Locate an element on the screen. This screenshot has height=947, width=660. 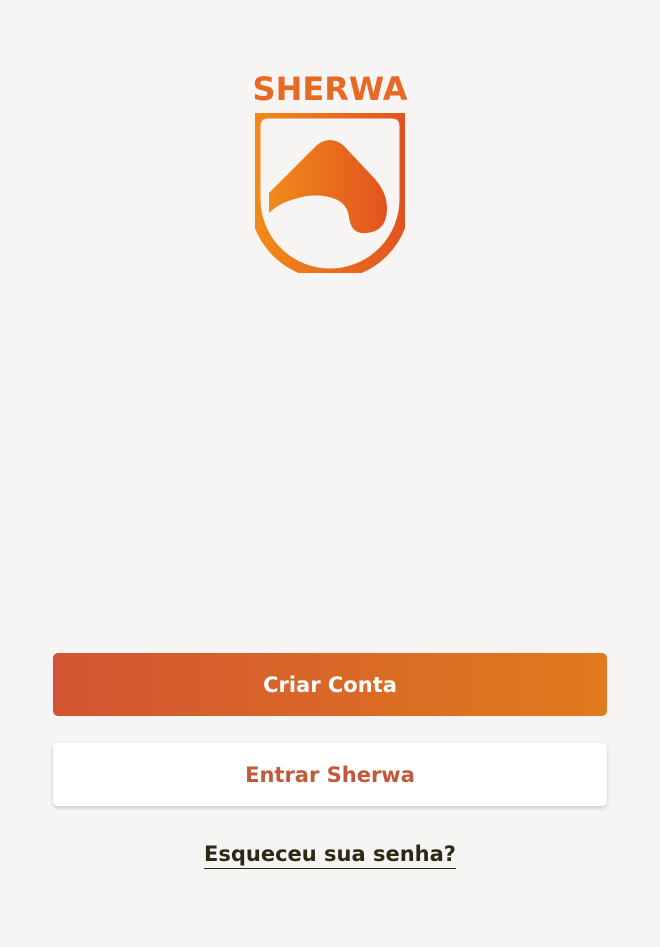
forgot-password-container: Esqueceu sua senha? is located at coordinates (330, 855).